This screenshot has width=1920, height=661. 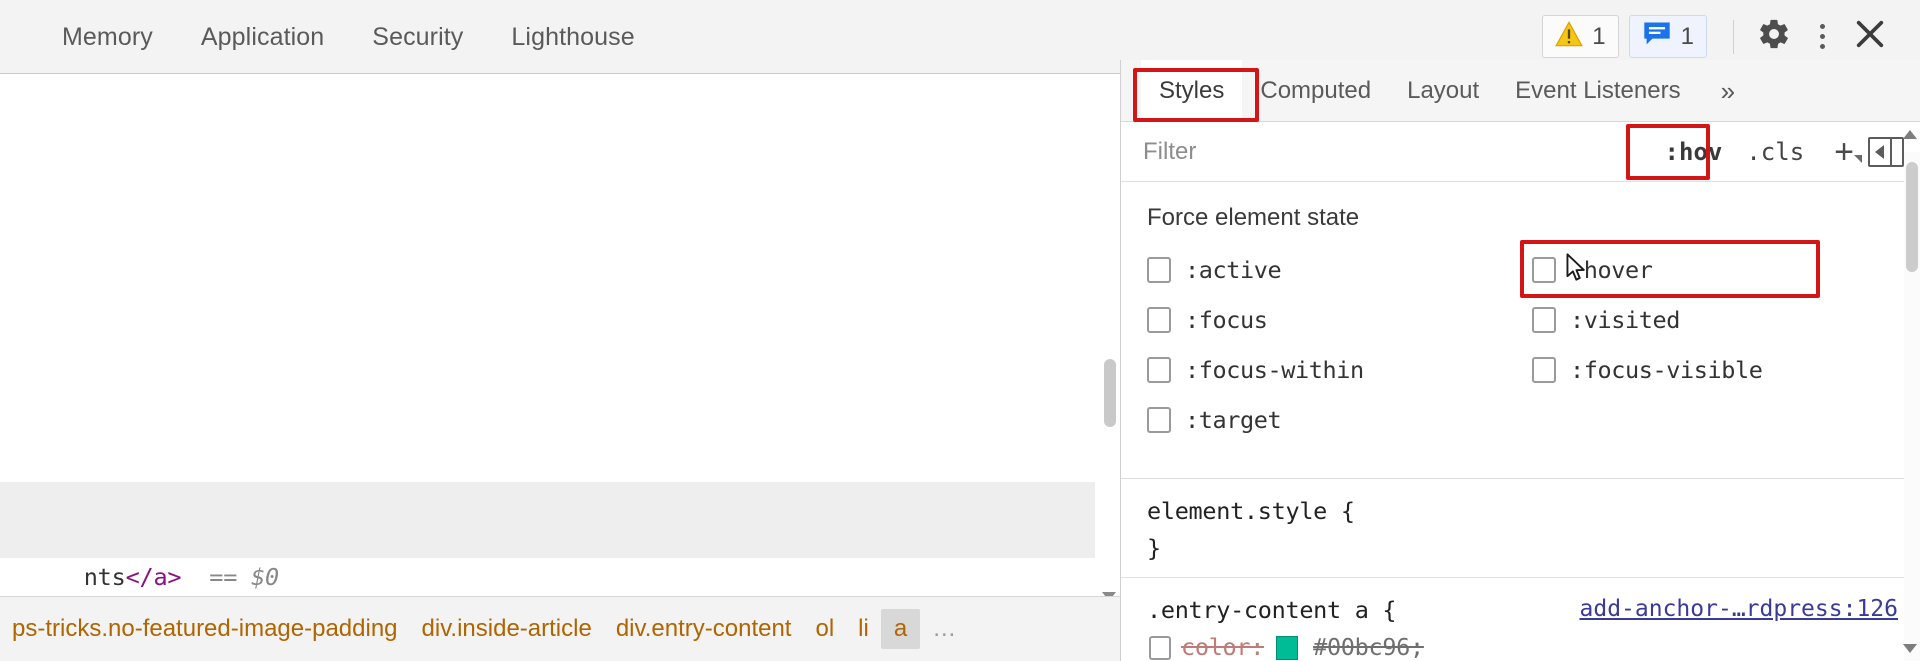 I want to click on settings-button, so click(x=1774, y=37).